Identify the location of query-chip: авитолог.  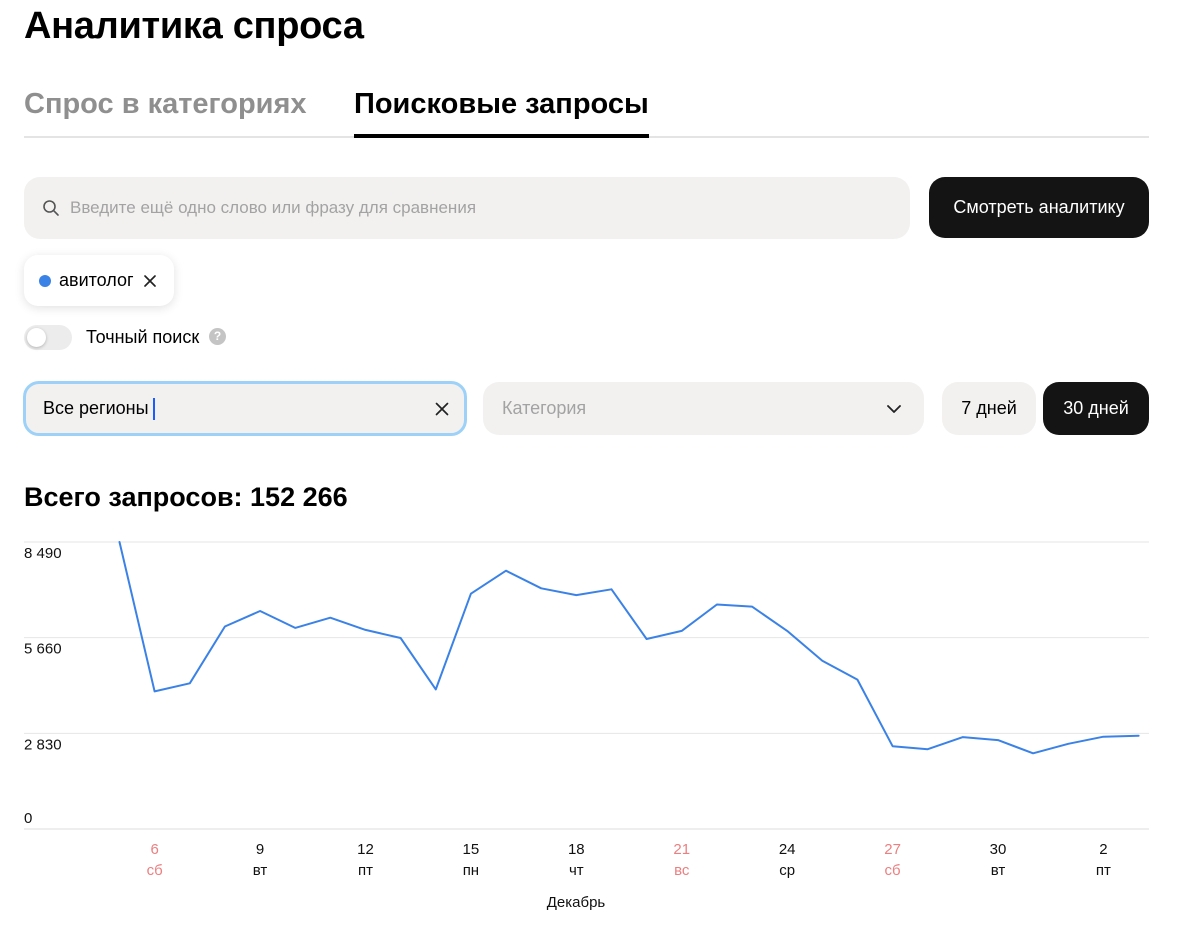
(99, 280).